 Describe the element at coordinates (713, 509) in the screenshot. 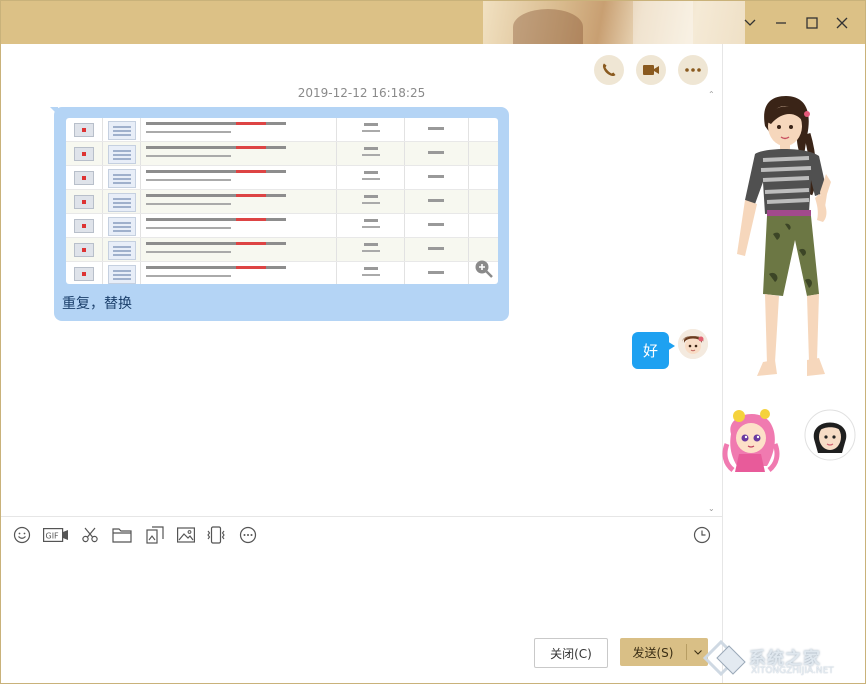

I see `scroll-down-icon: ⌄` at that location.